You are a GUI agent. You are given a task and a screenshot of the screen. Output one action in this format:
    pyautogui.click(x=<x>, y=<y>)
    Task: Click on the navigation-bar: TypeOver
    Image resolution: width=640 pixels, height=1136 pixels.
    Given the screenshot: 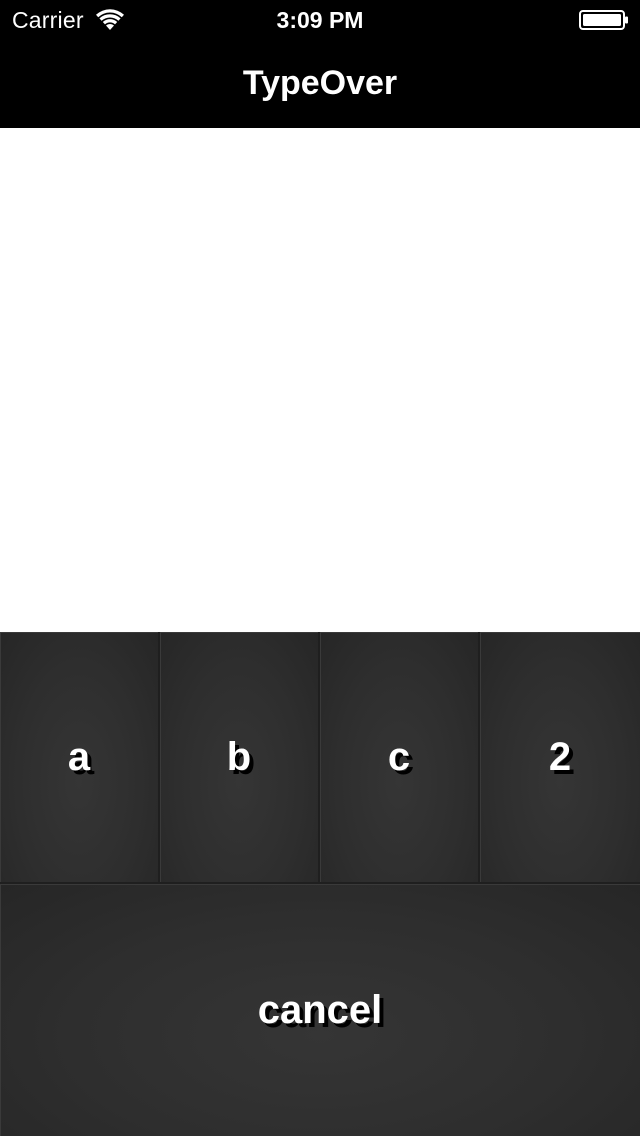 What is the action you would take?
    pyautogui.click(x=320, y=84)
    